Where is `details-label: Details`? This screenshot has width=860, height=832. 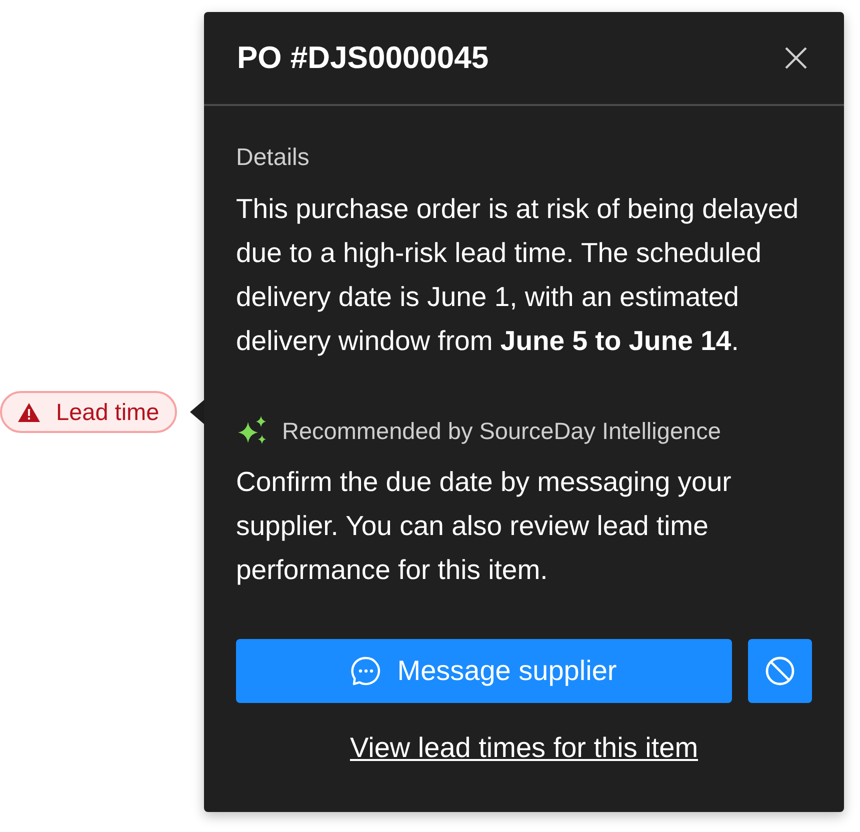 details-label: Details is located at coordinates (273, 158).